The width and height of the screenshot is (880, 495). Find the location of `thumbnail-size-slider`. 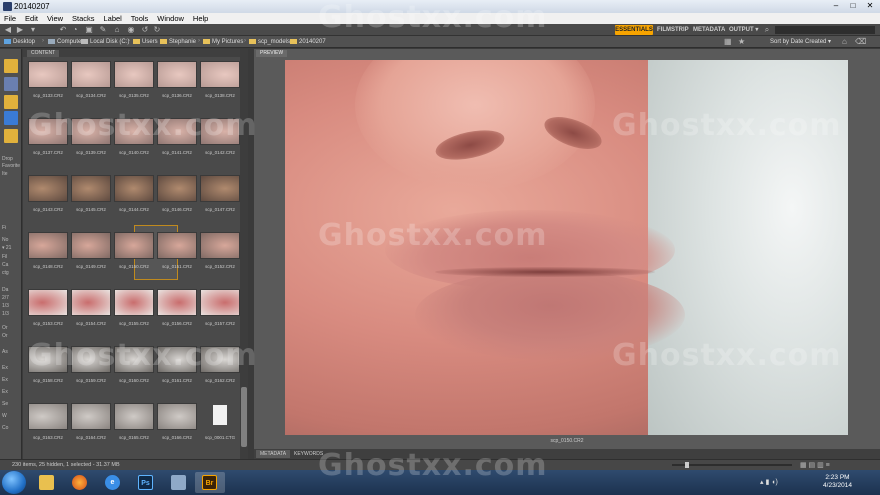

thumbnail-size-slider is located at coordinates (732, 465).